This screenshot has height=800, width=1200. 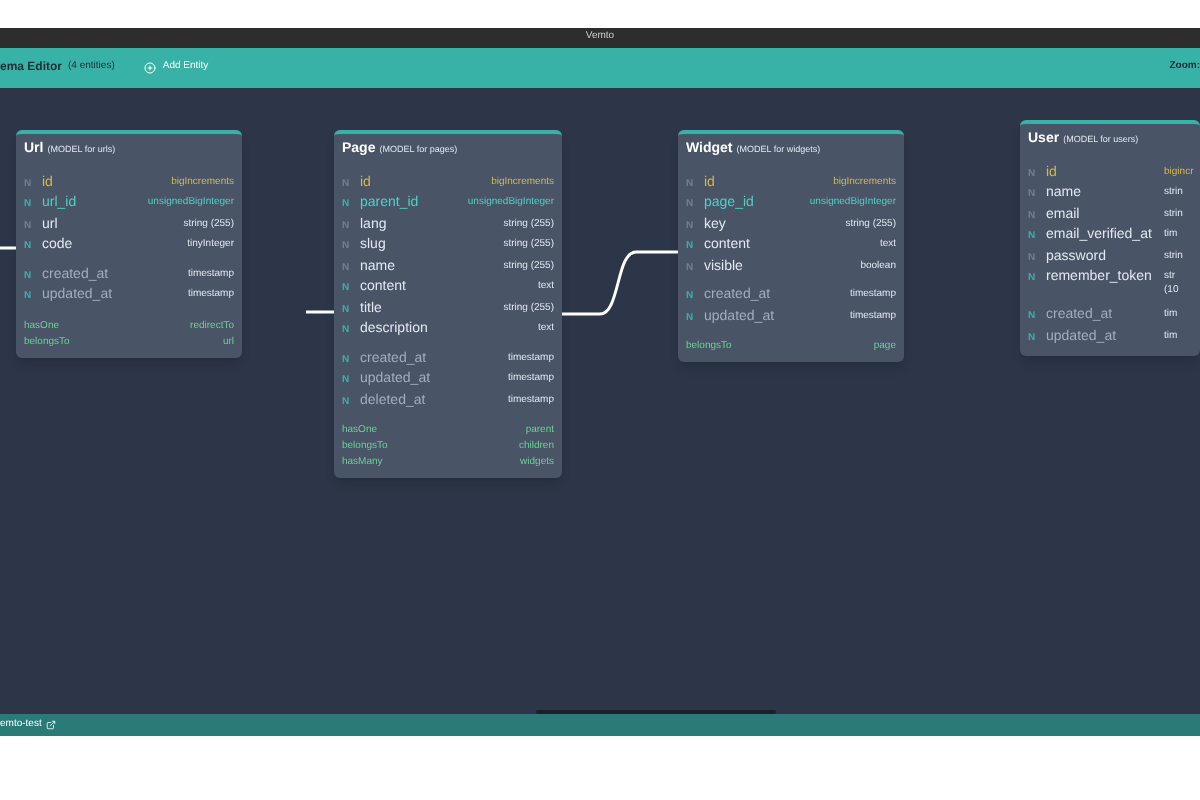 What do you see at coordinates (448, 304) in the screenshot?
I see `entity-card` at bounding box center [448, 304].